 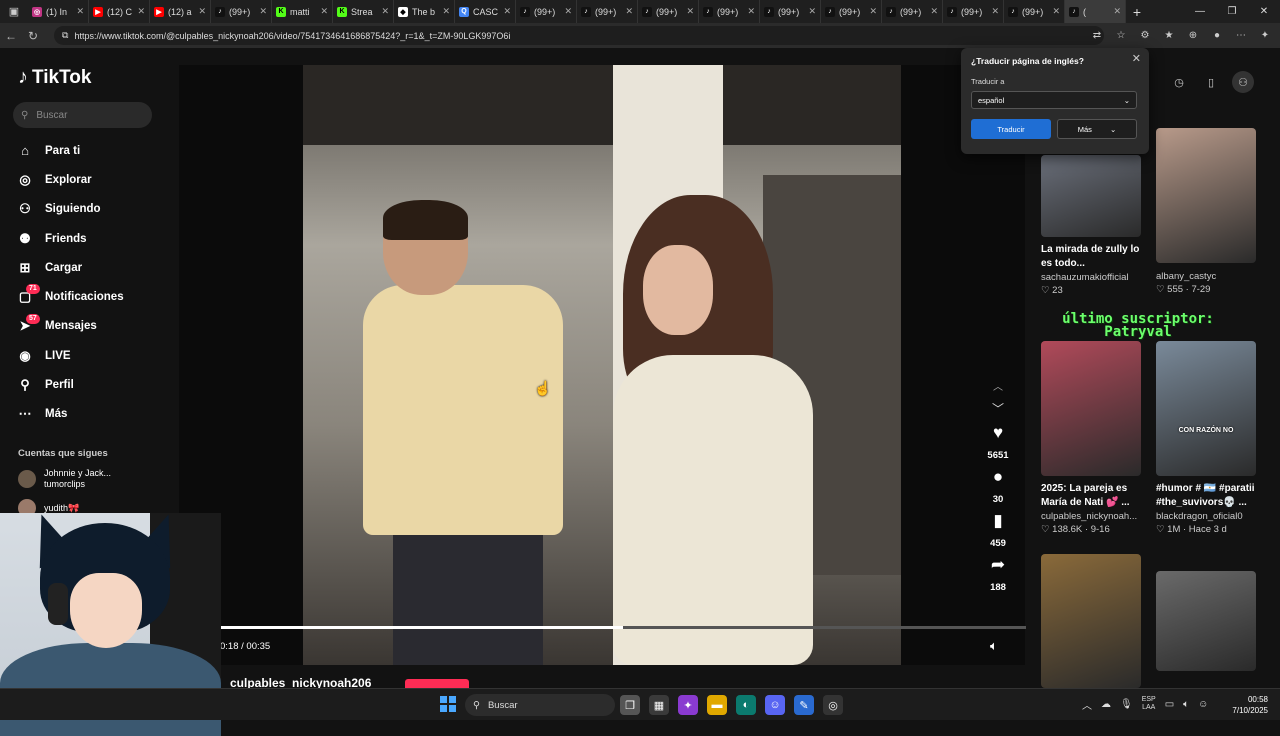 I want to click on coins-icon: ◷, so click(x=1179, y=82).